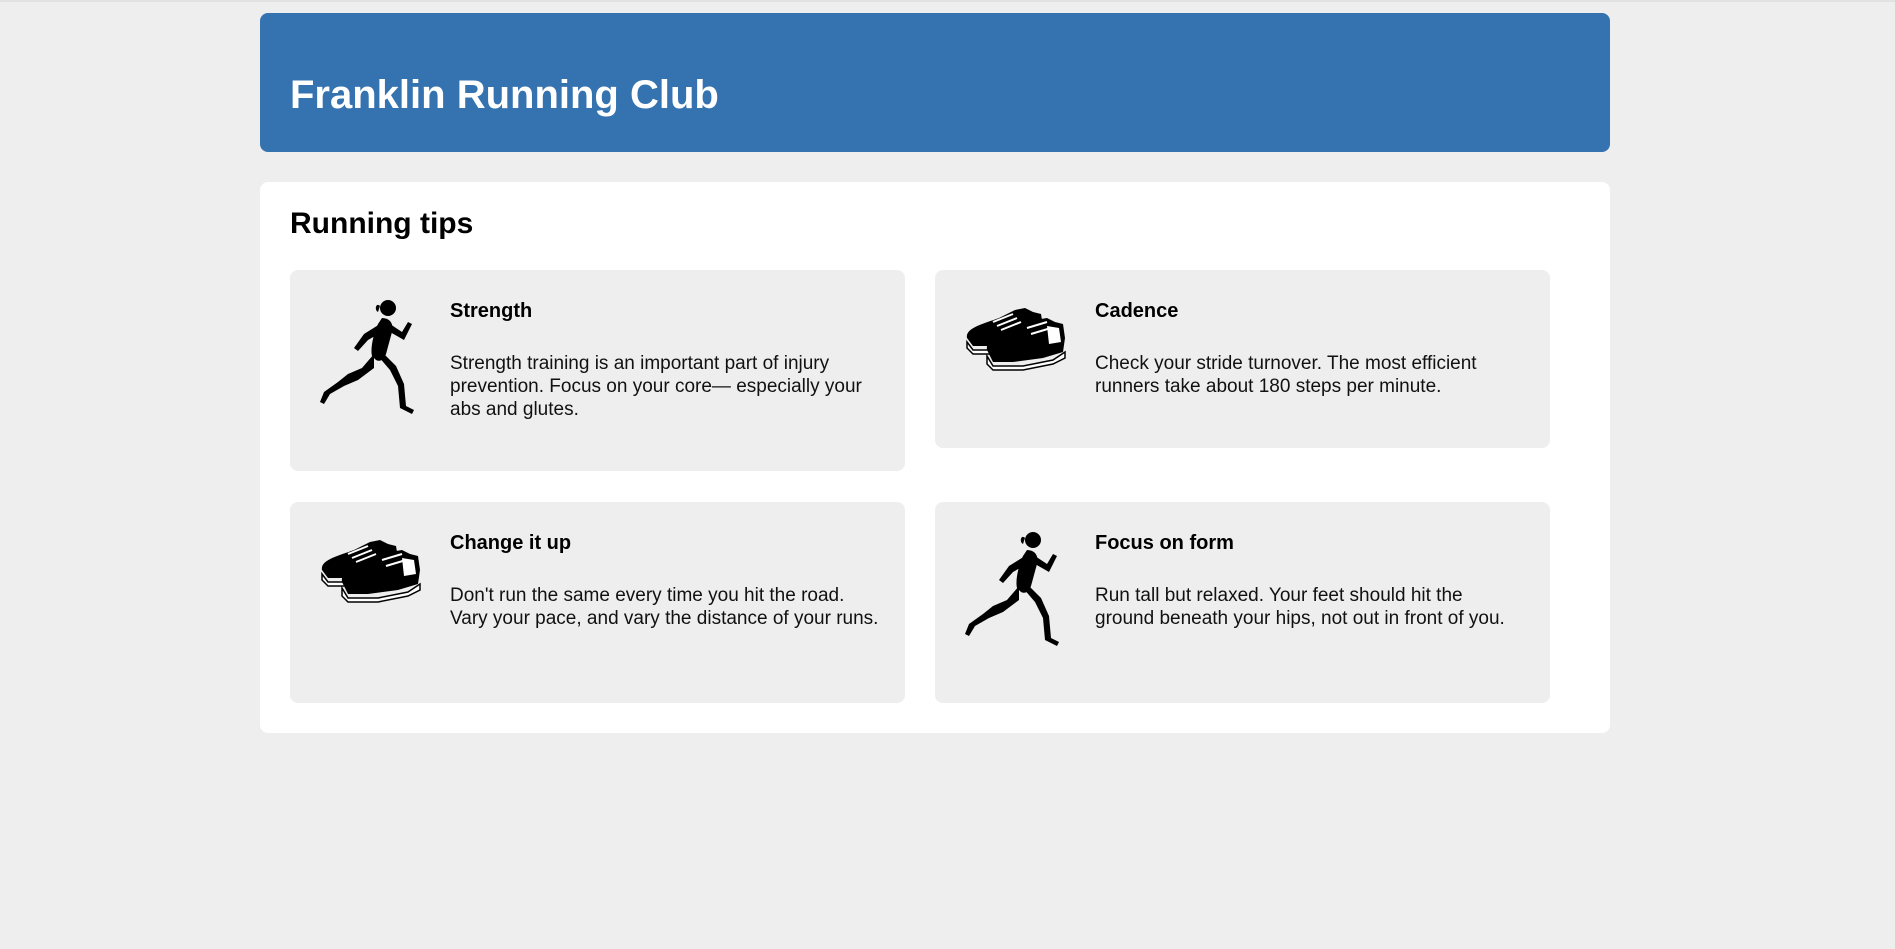 This screenshot has height=949, width=1895. What do you see at coordinates (511, 543) in the screenshot?
I see `tip-title: Change it up` at bounding box center [511, 543].